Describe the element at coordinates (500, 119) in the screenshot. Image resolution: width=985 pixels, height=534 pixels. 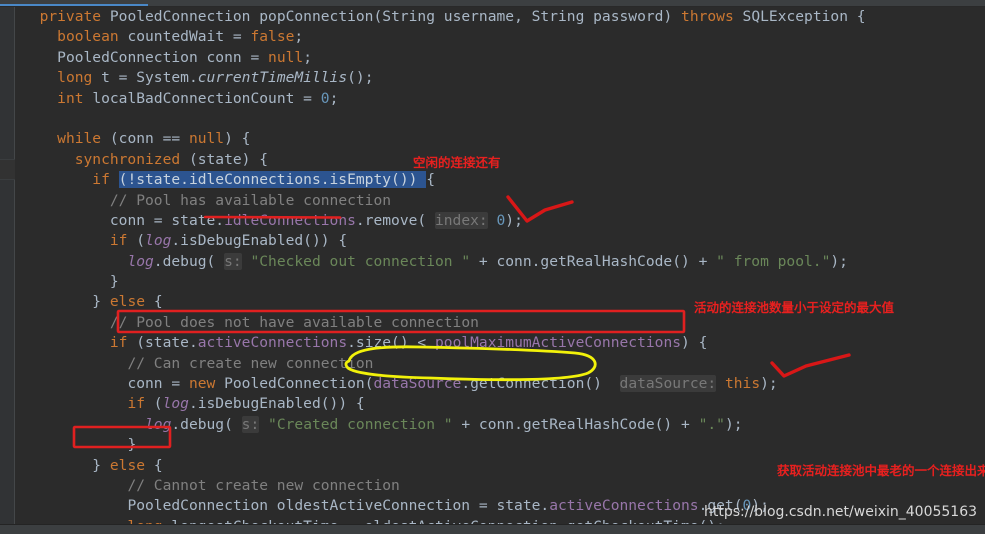
I see `code-line` at that location.